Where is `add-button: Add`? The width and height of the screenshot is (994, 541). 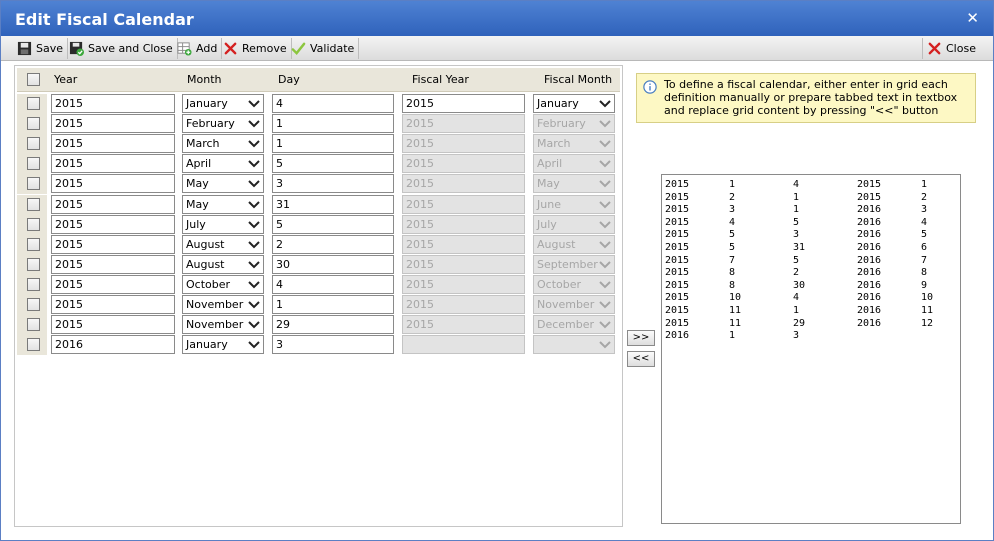
add-button: Add is located at coordinates (198, 48).